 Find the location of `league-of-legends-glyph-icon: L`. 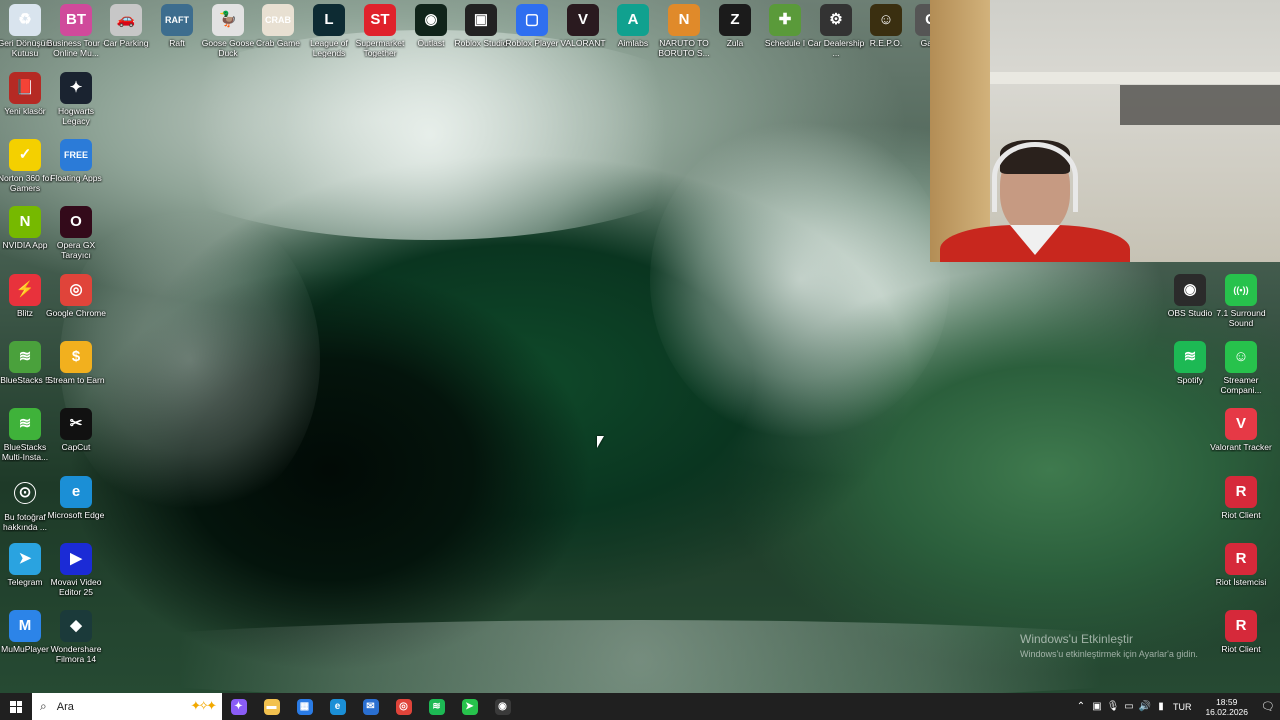

league-of-legends-glyph-icon: L is located at coordinates (329, 20).